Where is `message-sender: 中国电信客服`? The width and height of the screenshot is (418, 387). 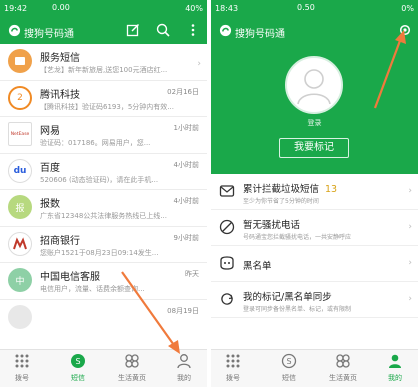
message-sender: 中国电信客服 is located at coordinates (70, 277).